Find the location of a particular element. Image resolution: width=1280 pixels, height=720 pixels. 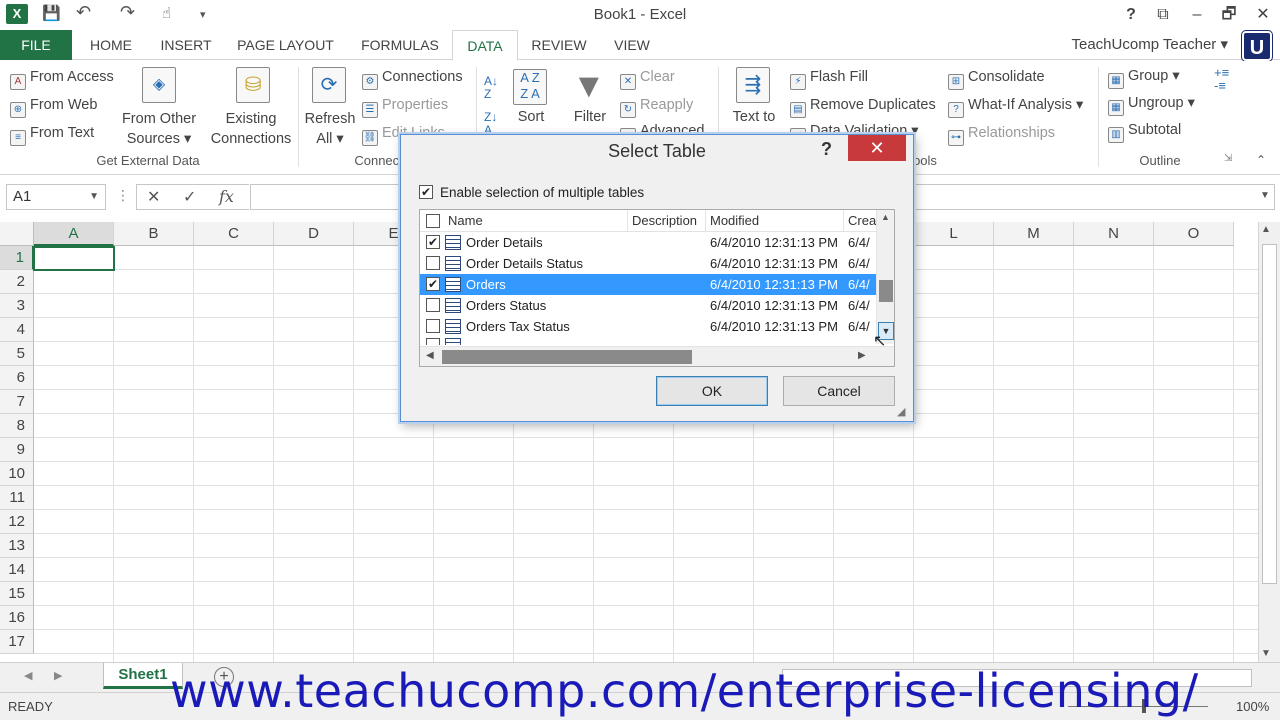

properties-button: ☰ Properties is located at coordinates (405, 107).